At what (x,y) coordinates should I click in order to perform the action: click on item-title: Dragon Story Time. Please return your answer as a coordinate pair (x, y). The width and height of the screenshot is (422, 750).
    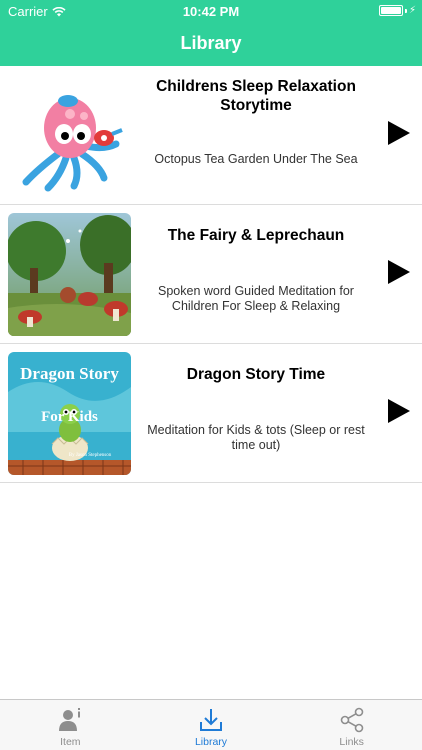
    Looking at the image, I should click on (256, 374).